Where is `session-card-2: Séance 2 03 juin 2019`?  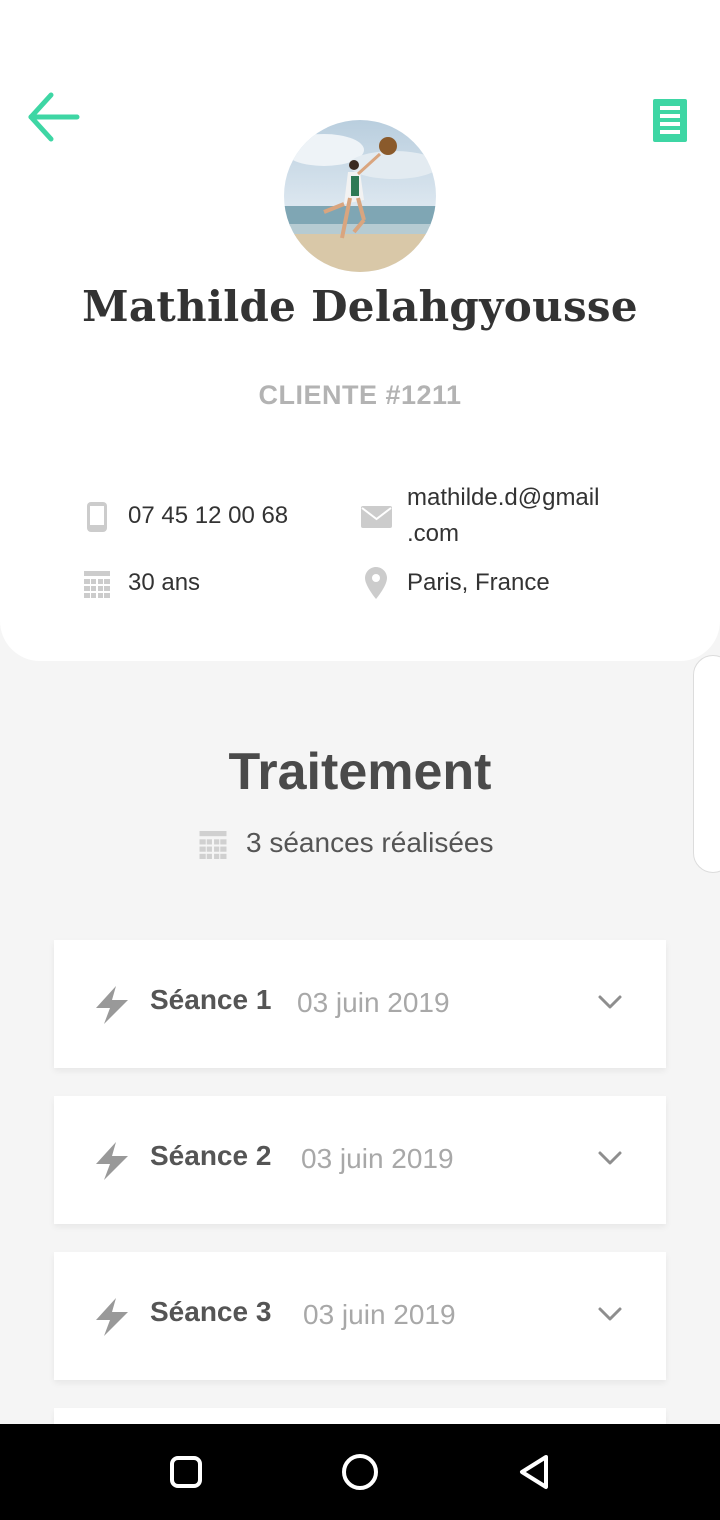
session-card-2: Séance 2 03 juin 2019 is located at coordinates (360, 1160).